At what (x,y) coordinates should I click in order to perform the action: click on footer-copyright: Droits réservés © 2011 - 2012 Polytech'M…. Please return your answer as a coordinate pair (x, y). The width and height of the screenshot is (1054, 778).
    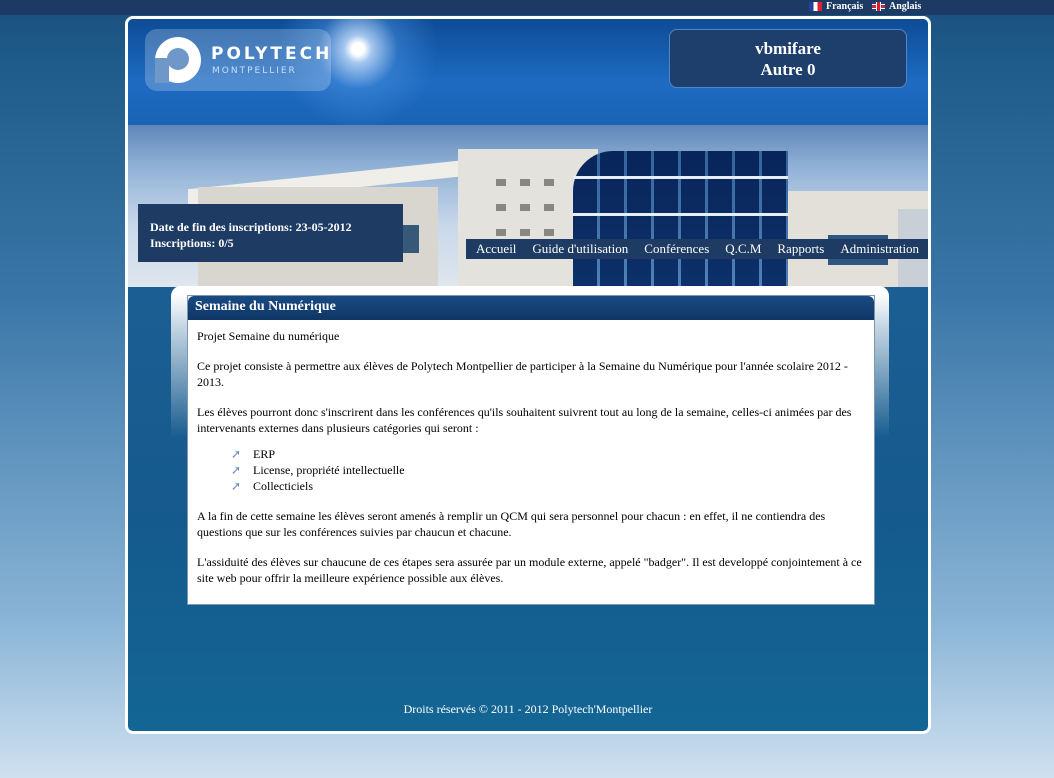
    Looking at the image, I should click on (528, 709).